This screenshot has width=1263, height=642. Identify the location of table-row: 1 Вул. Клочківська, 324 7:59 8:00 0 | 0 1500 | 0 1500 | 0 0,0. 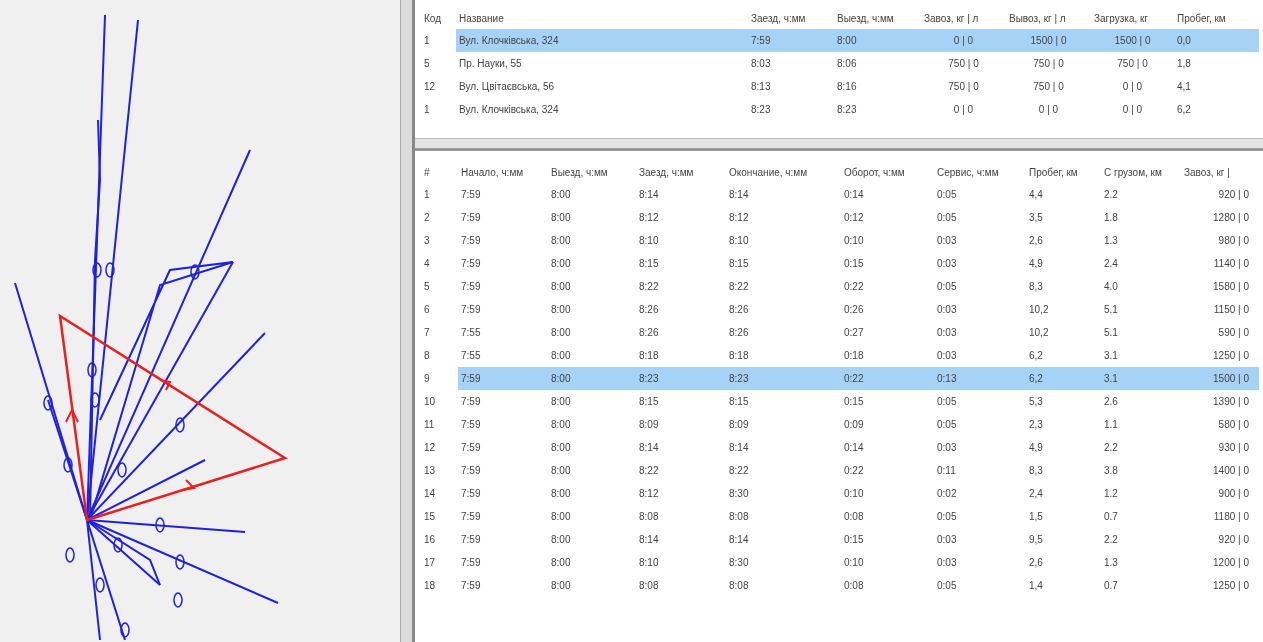
(840, 40).